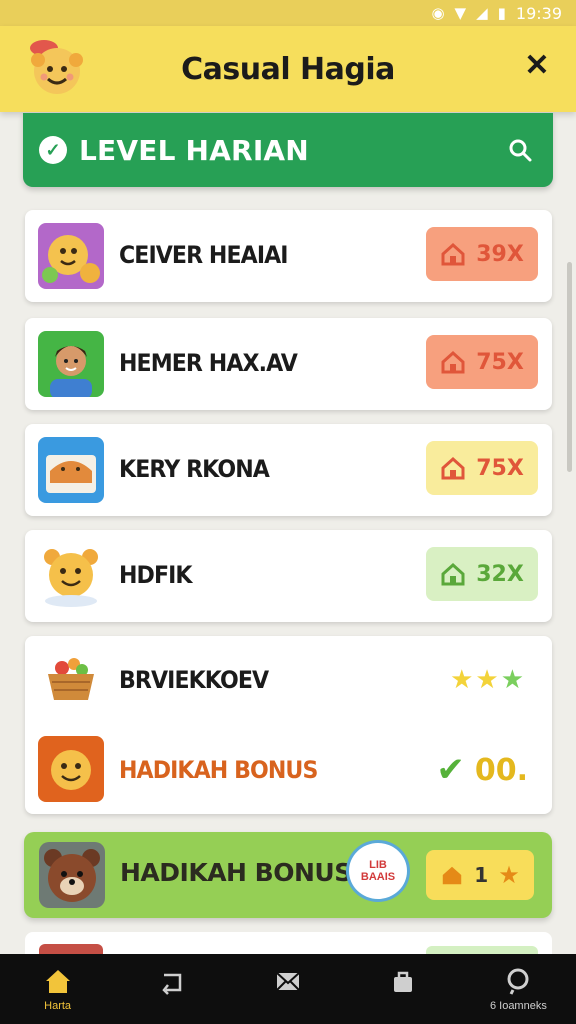  I want to click on level-name: KERY RKONA, so click(194, 469).